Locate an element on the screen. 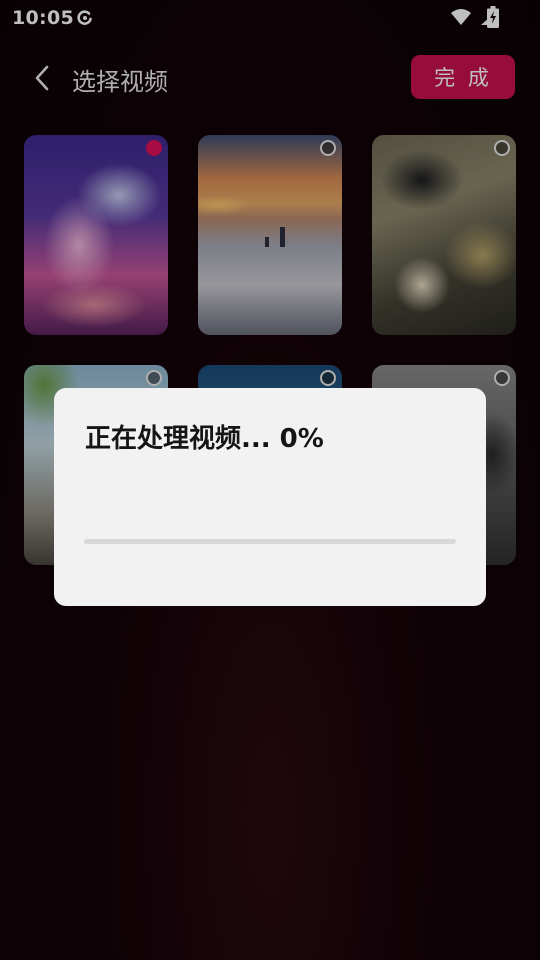 This screenshot has width=540, height=960. progress-bar is located at coordinates (270, 541).